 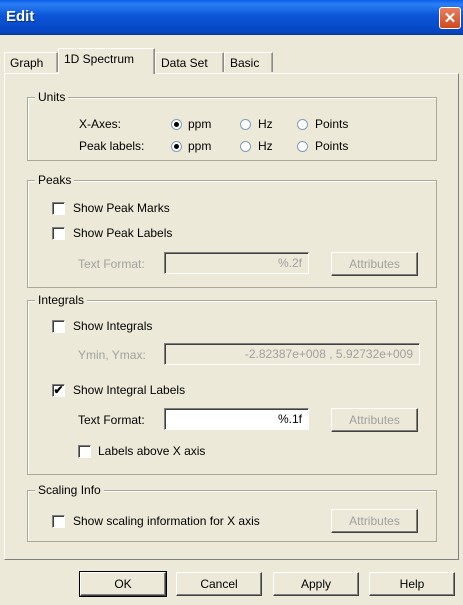 What do you see at coordinates (231, 17) in the screenshot?
I see `title-bar: Edit ✕` at bounding box center [231, 17].